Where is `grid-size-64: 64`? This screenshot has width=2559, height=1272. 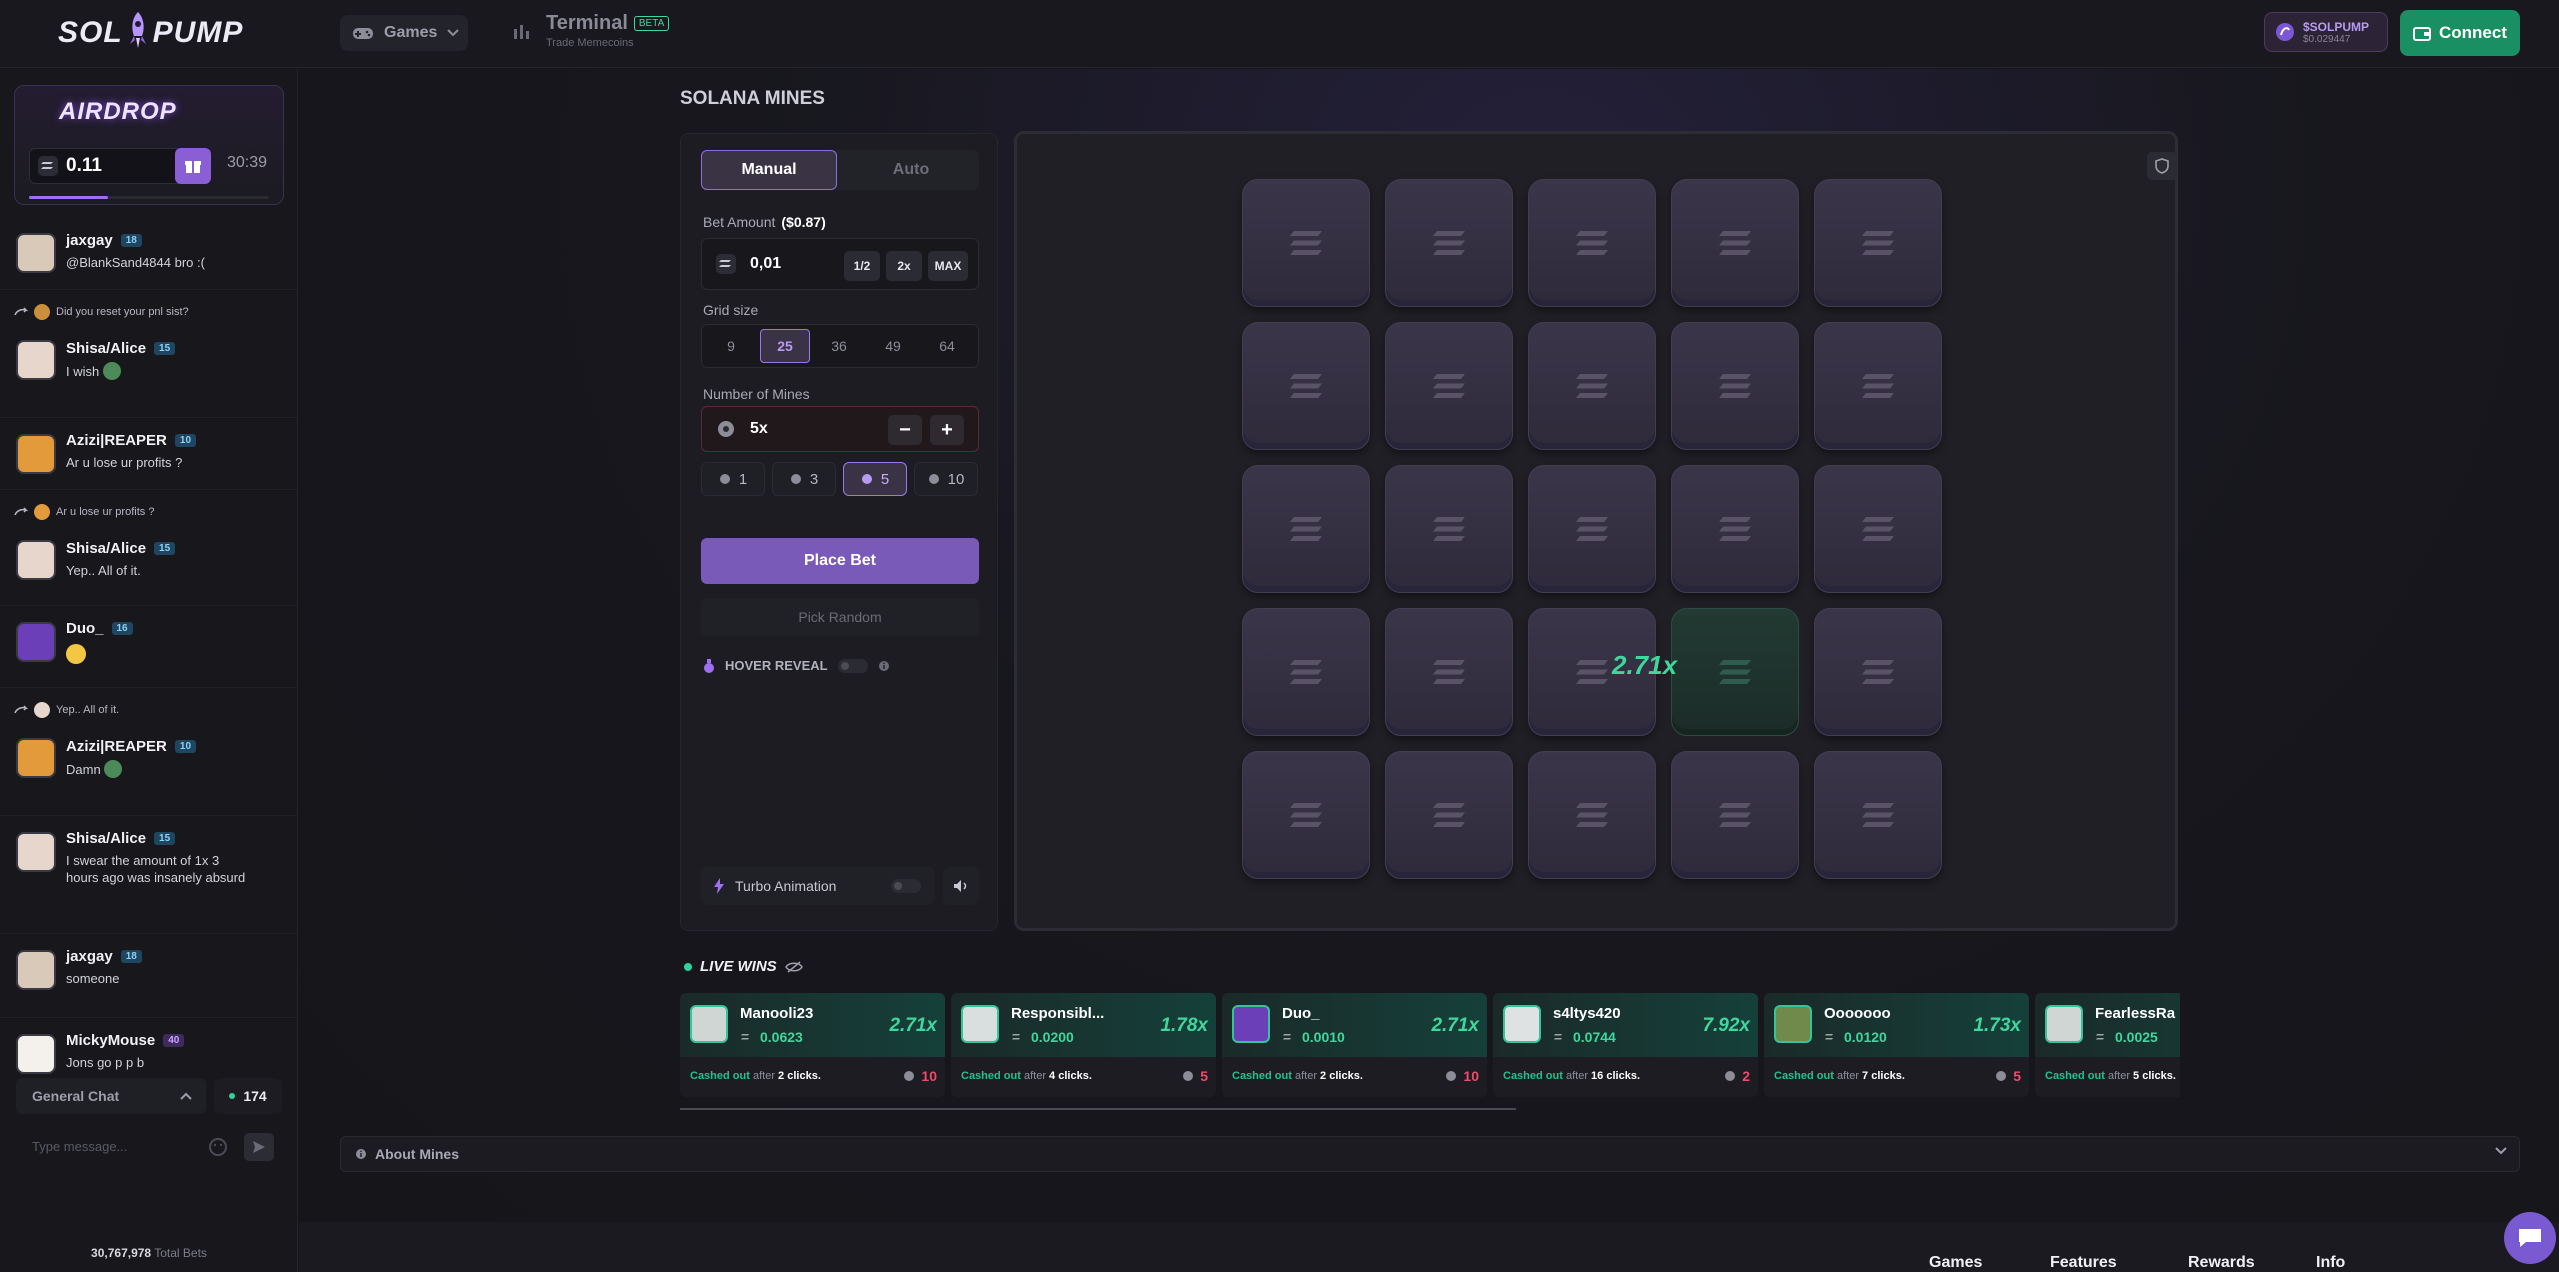
grid-size-64: 64 is located at coordinates (947, 346).